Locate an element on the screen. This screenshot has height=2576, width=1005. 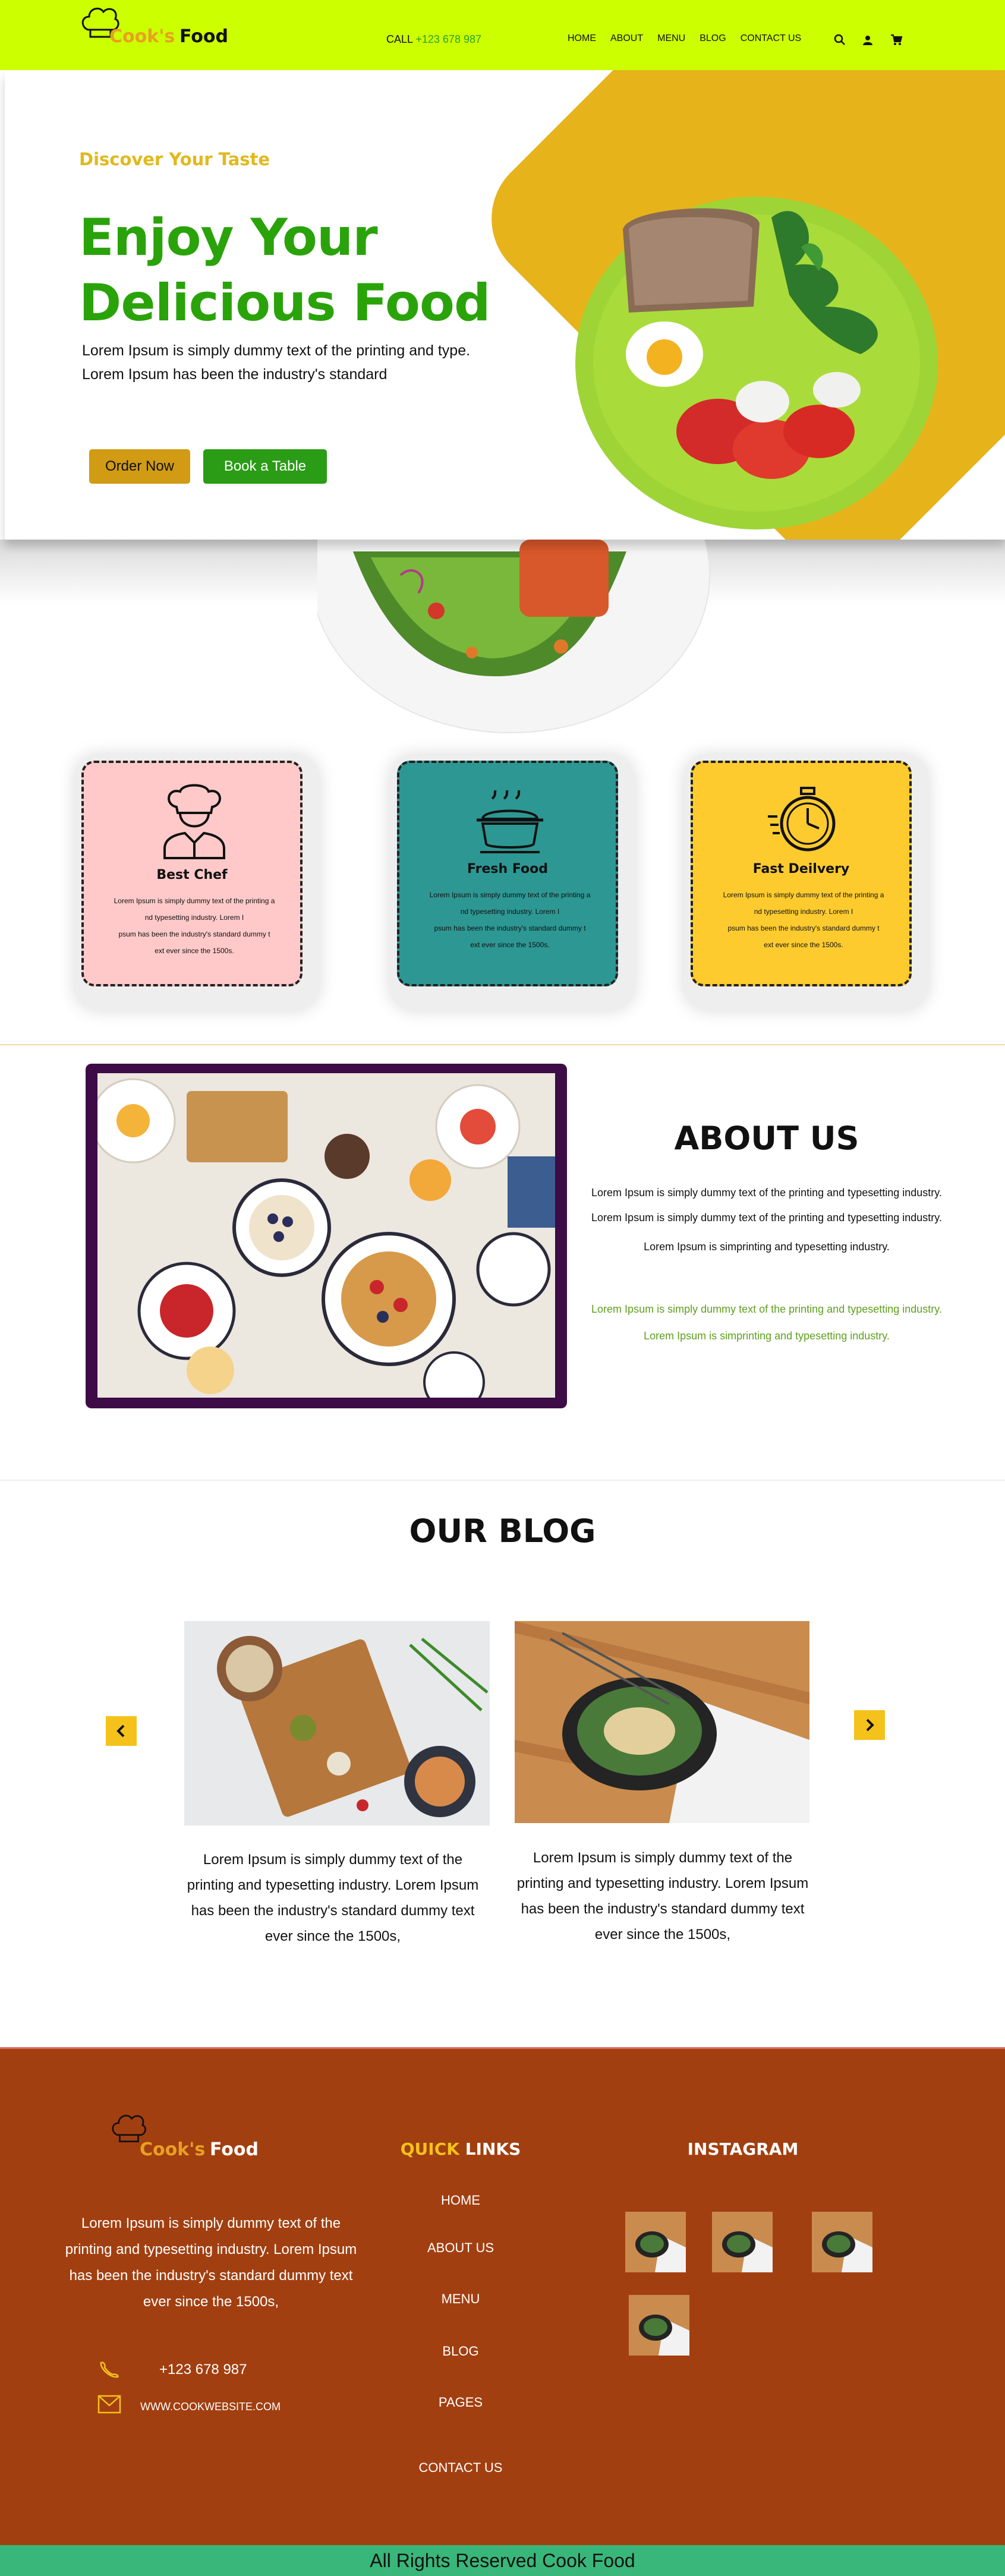
about-image-frame is located at coordinates (326, 1236).